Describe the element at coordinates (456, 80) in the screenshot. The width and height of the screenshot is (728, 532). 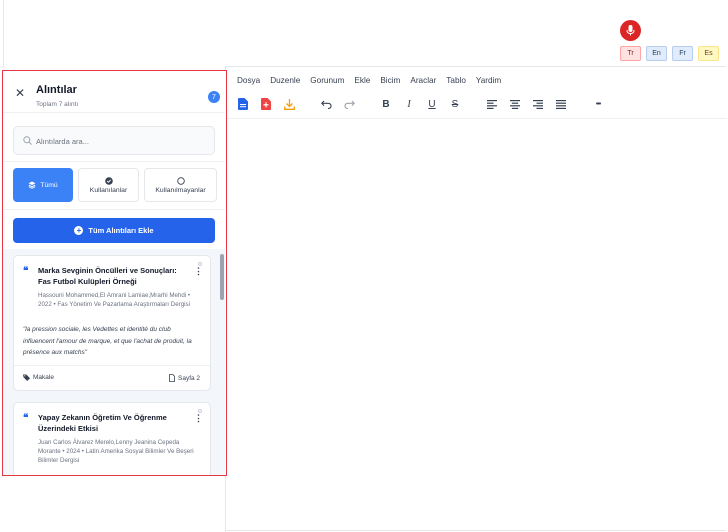
I see `menu-tablo: Tablo` at that location.